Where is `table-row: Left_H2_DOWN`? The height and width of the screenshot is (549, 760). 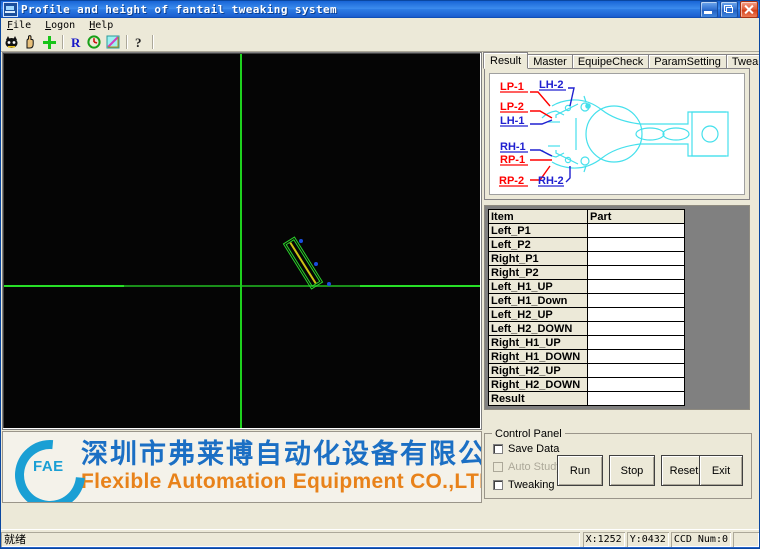
table-row: Left_H2_DOWN is located at coordinates (586, 328).